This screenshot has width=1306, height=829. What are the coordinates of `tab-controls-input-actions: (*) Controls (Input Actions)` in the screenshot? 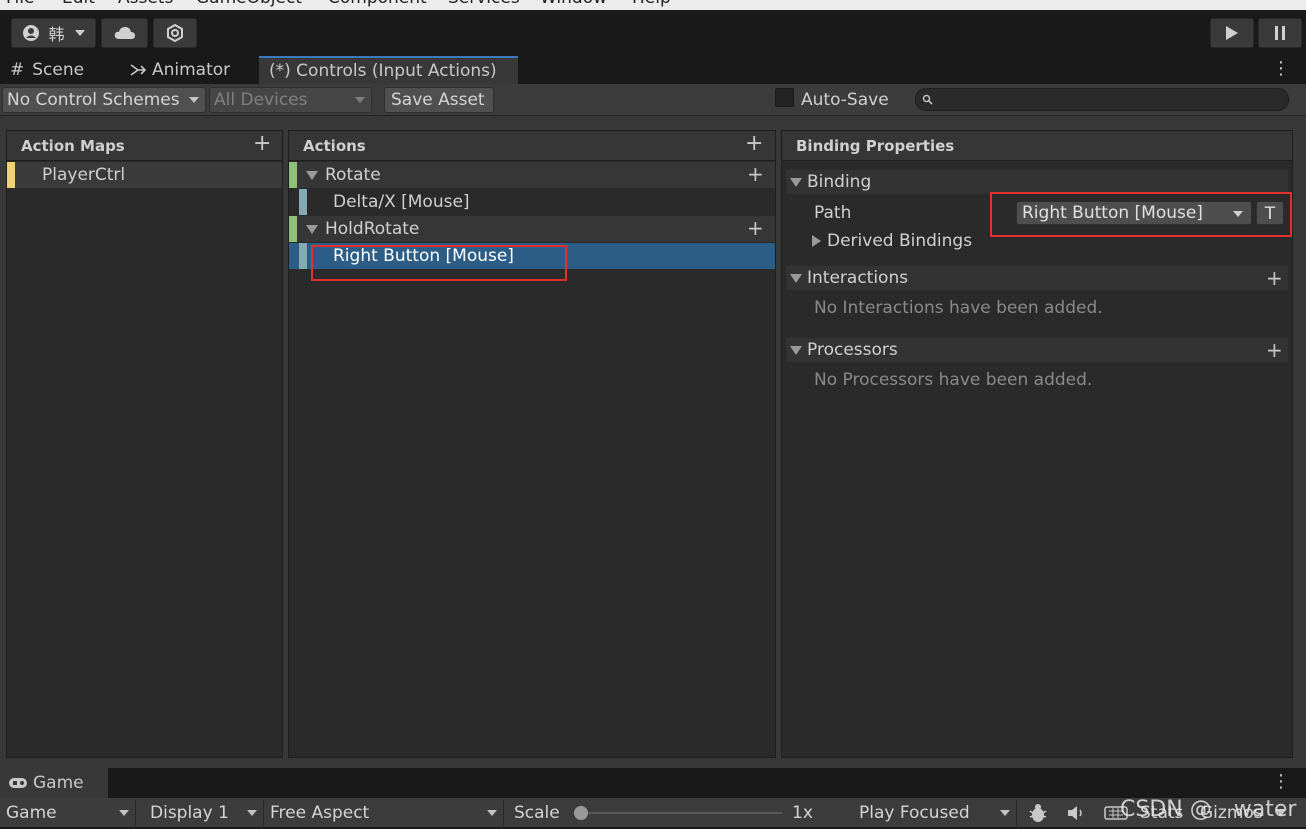 It's located at (388, 70).